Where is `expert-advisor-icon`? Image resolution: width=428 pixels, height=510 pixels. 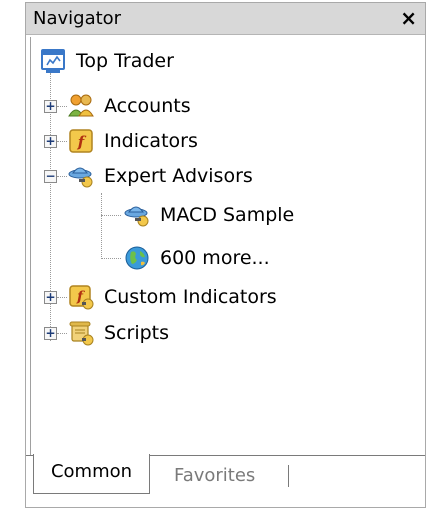 expert-advisor-icon is located at coordinates (137, 215).